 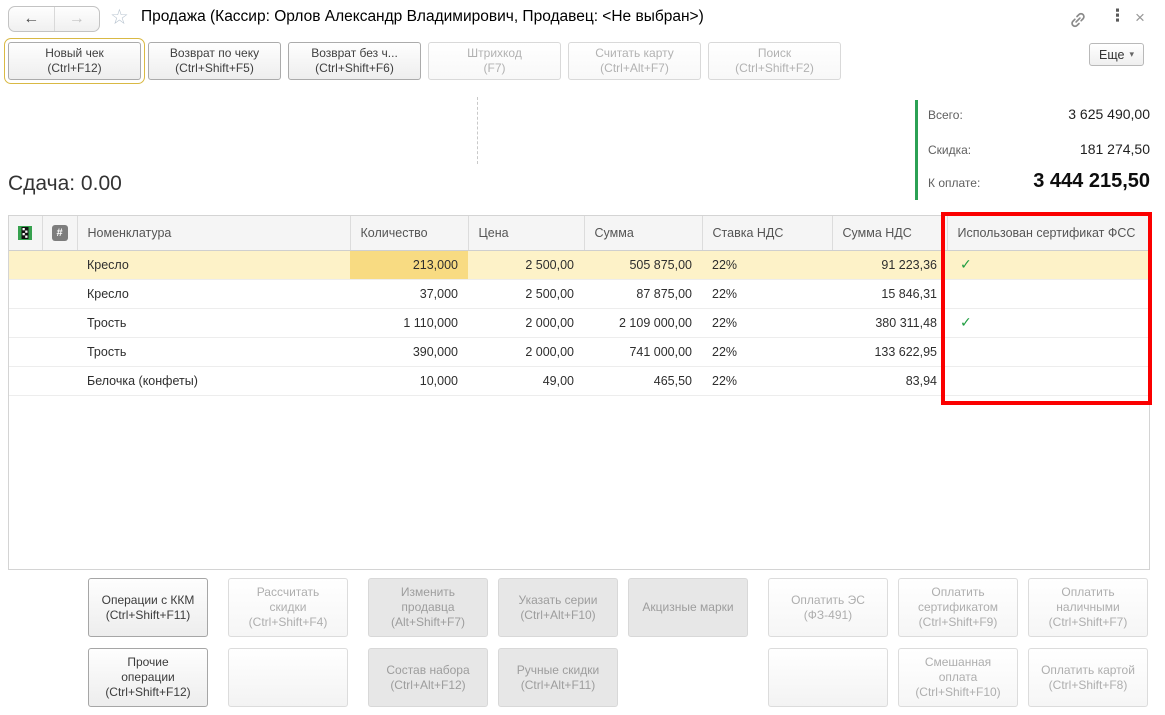 I want to click on barcode-button: Штрихкод (F7), so click(x=494, y=61).